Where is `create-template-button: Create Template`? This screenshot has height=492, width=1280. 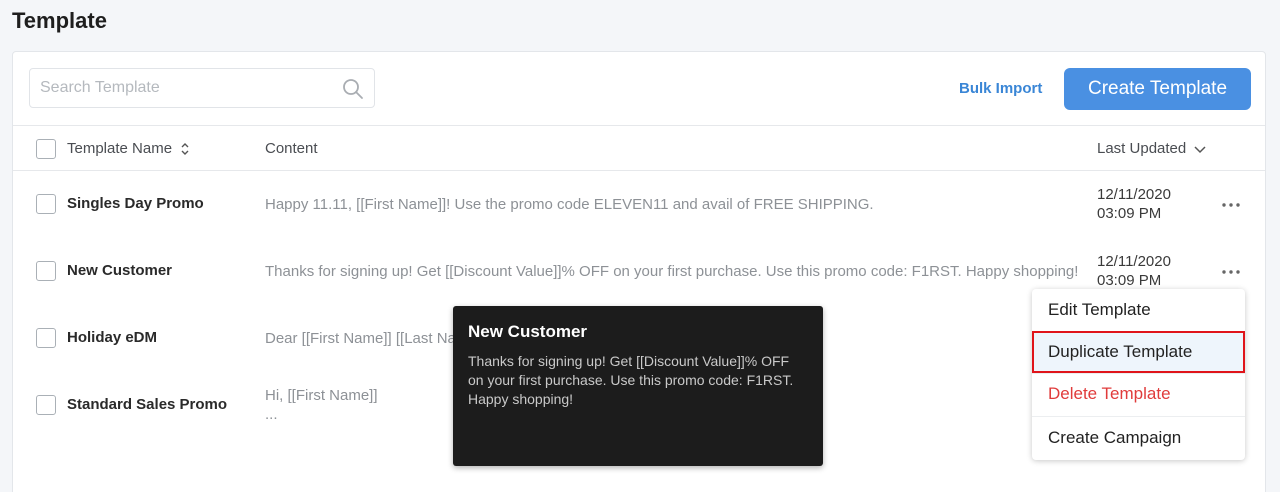
create-template-button: Create Template is located at coordinates (1157, 89).